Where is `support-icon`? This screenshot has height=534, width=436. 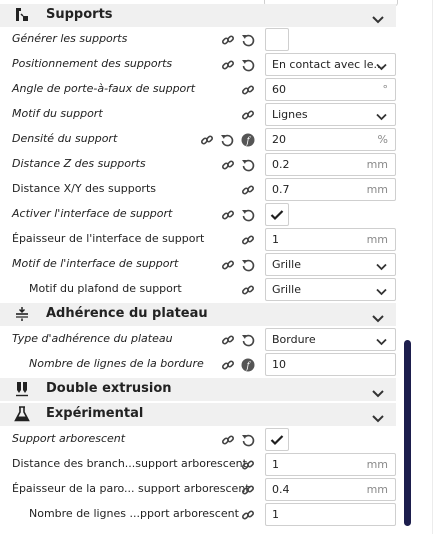
support-icon is located at coordinates (22, 15).